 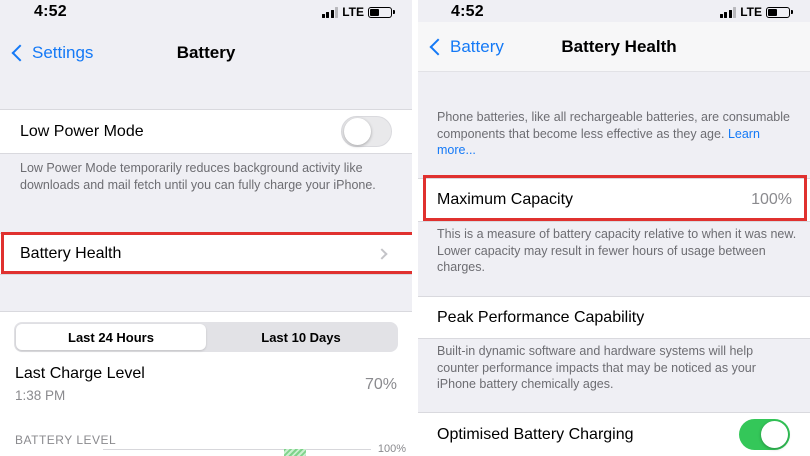 I want to click on low-power-mode-toggle, so click(x=366, y=131).